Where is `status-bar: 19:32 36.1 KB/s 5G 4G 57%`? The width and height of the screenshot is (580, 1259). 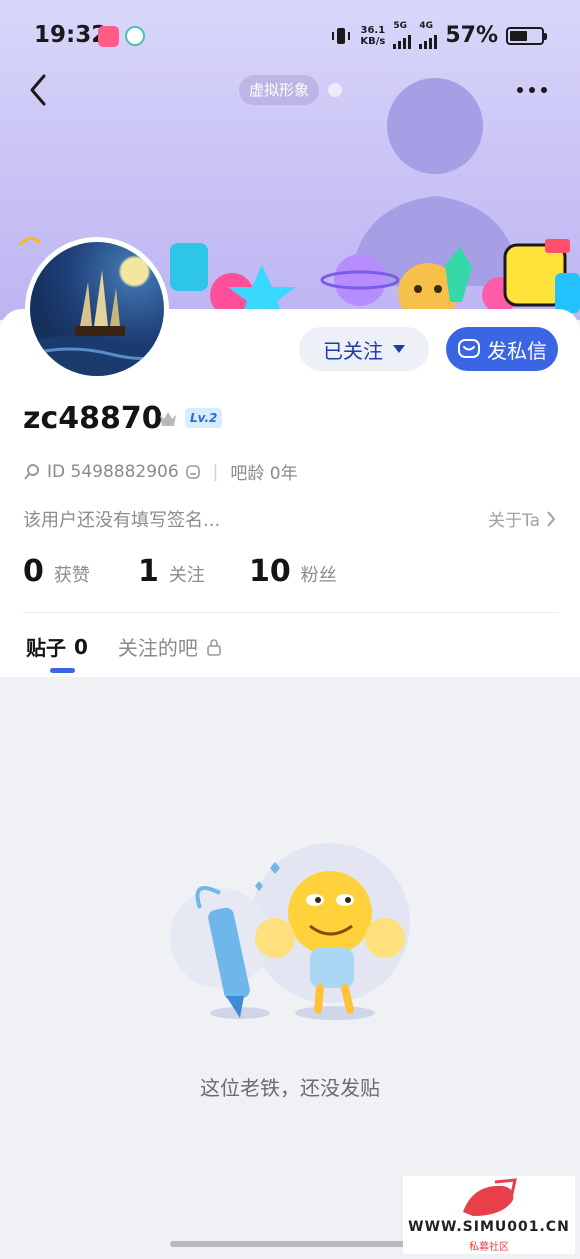
status-bar: 19:32 36.1 KB/s 5G 4G 57% is located at coordinates (290, 36).